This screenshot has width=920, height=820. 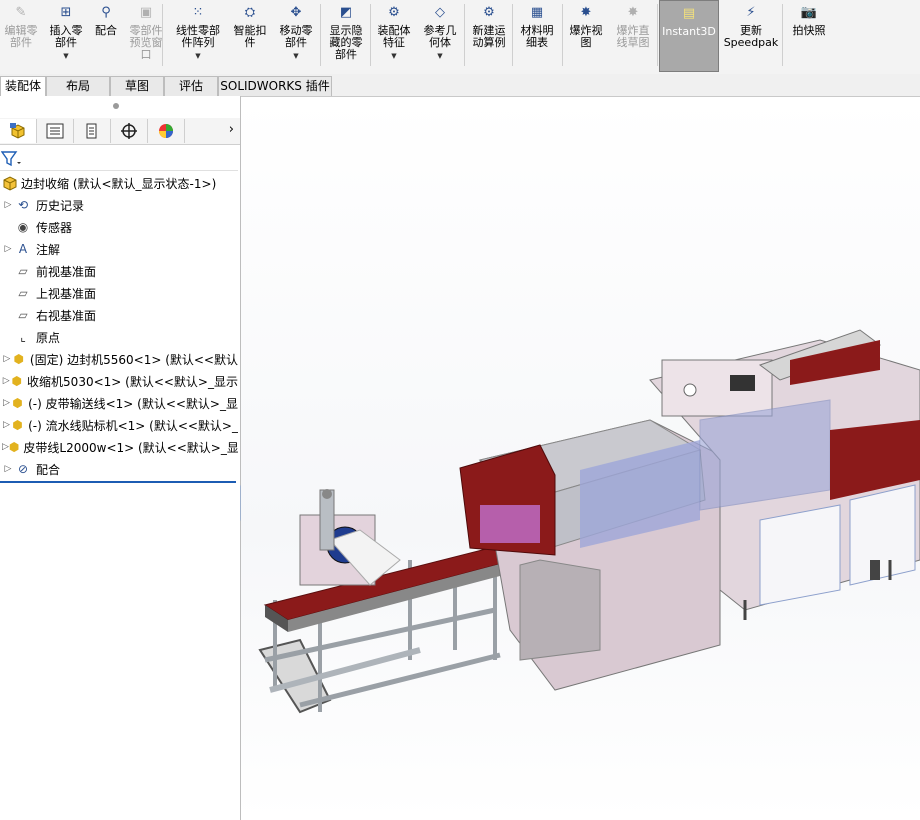 I want to click on tree-item: ▱ 上视基准面, so click(x=120, y=293).